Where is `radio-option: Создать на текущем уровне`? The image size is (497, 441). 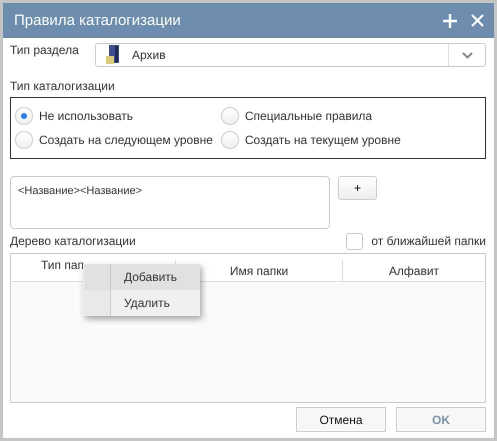
radio-option: Создать на текущем уровне is located at coordinates (346, 140).